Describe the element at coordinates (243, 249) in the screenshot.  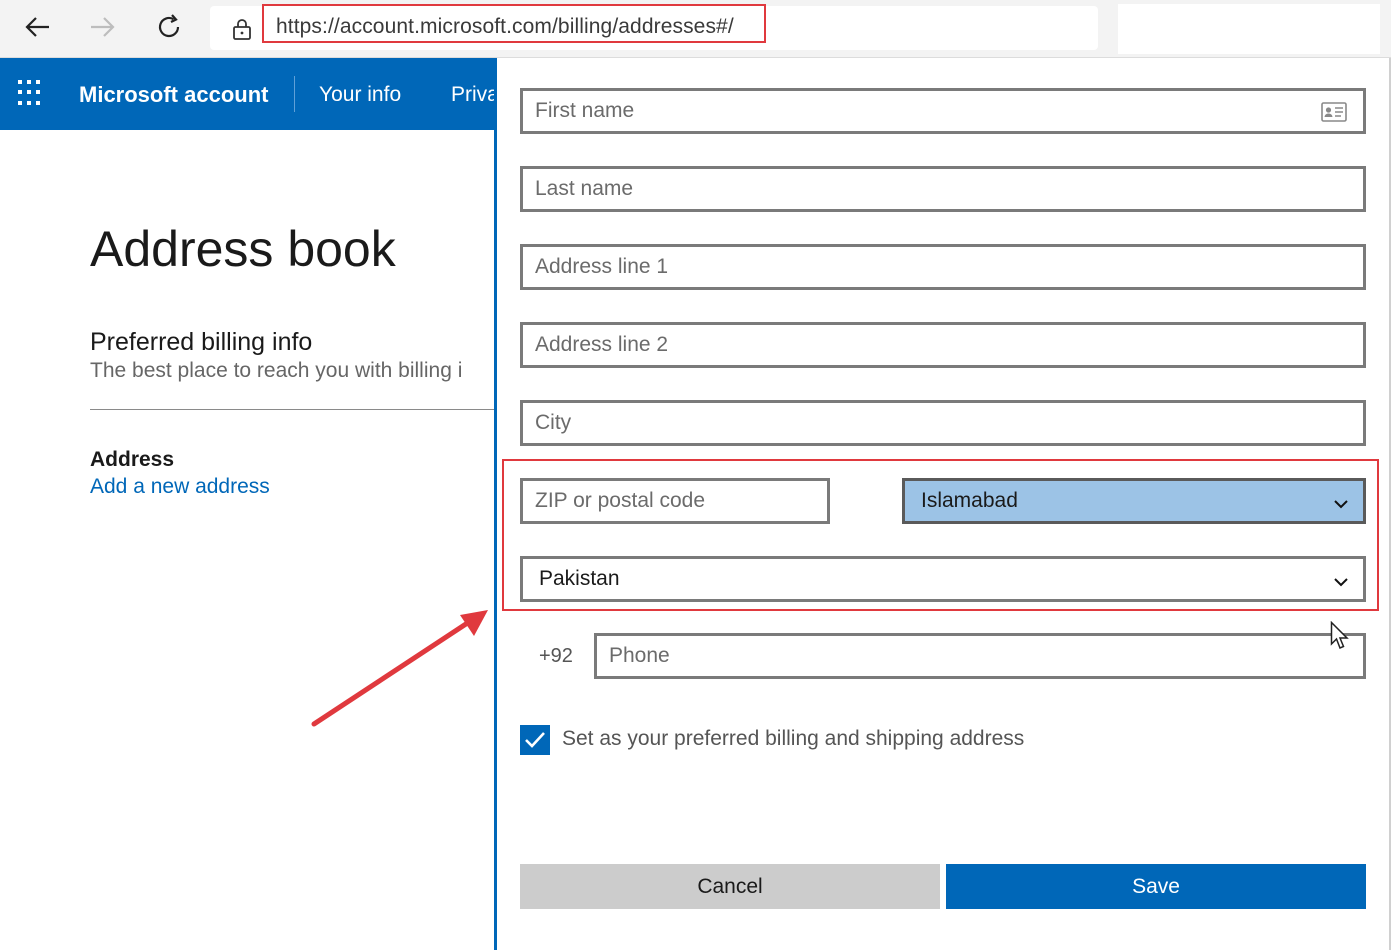
I see `page-title: Address book` at that location.